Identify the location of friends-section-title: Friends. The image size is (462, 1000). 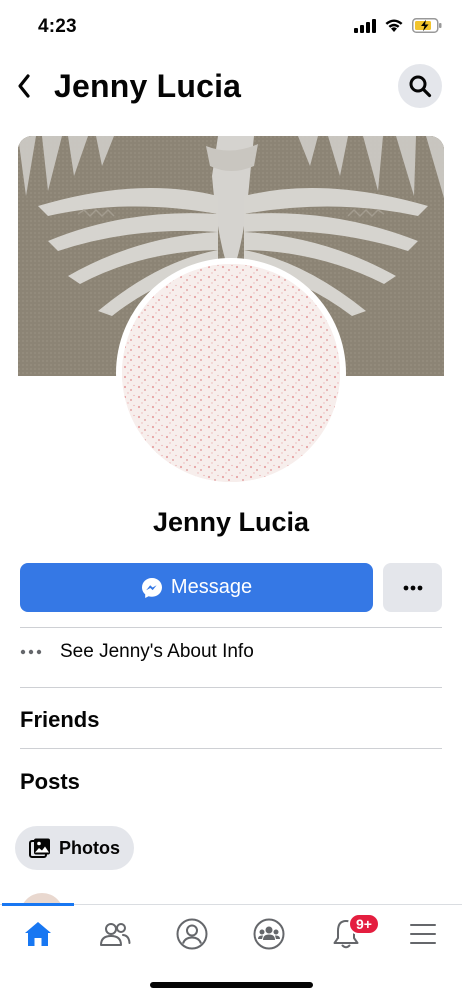
(60, 719).